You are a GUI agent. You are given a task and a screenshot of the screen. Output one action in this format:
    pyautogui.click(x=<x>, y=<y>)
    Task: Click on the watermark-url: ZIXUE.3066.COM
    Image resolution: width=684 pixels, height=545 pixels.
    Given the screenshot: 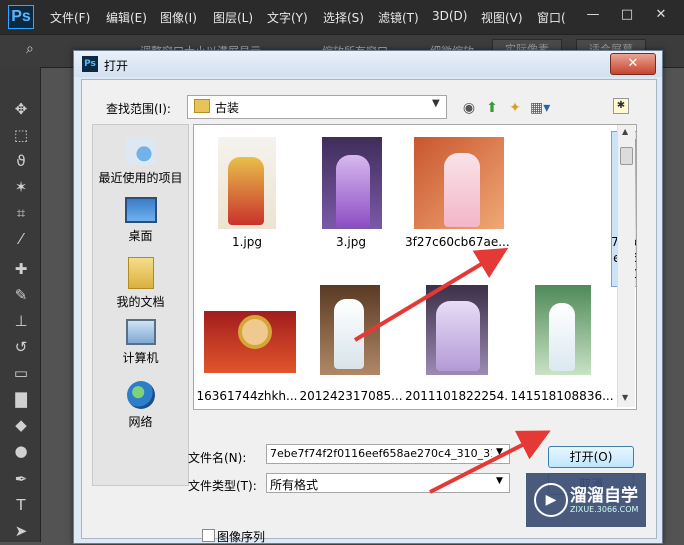 What is the action you would take?
    pyautogui.click(x=604, y=509)
    